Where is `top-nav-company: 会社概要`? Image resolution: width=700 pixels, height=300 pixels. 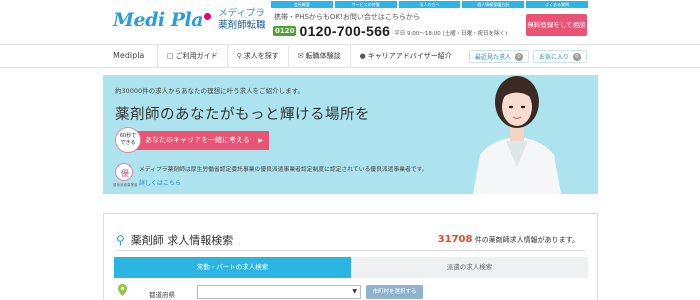
top-nav-company: 会社概要 is located at coordinates (302, 4).